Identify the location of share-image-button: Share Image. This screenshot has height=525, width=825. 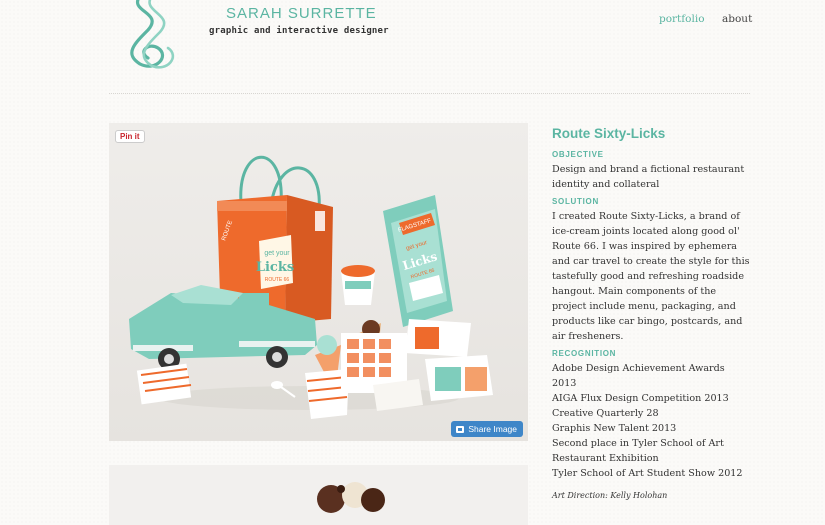
(487, 429).